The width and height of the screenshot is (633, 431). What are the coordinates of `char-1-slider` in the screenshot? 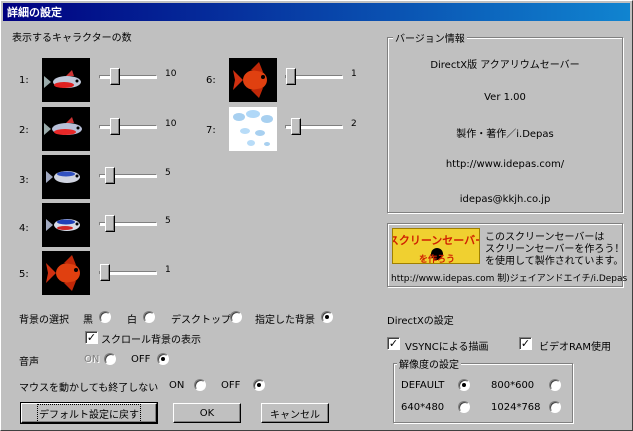 It's located at (128, 76).